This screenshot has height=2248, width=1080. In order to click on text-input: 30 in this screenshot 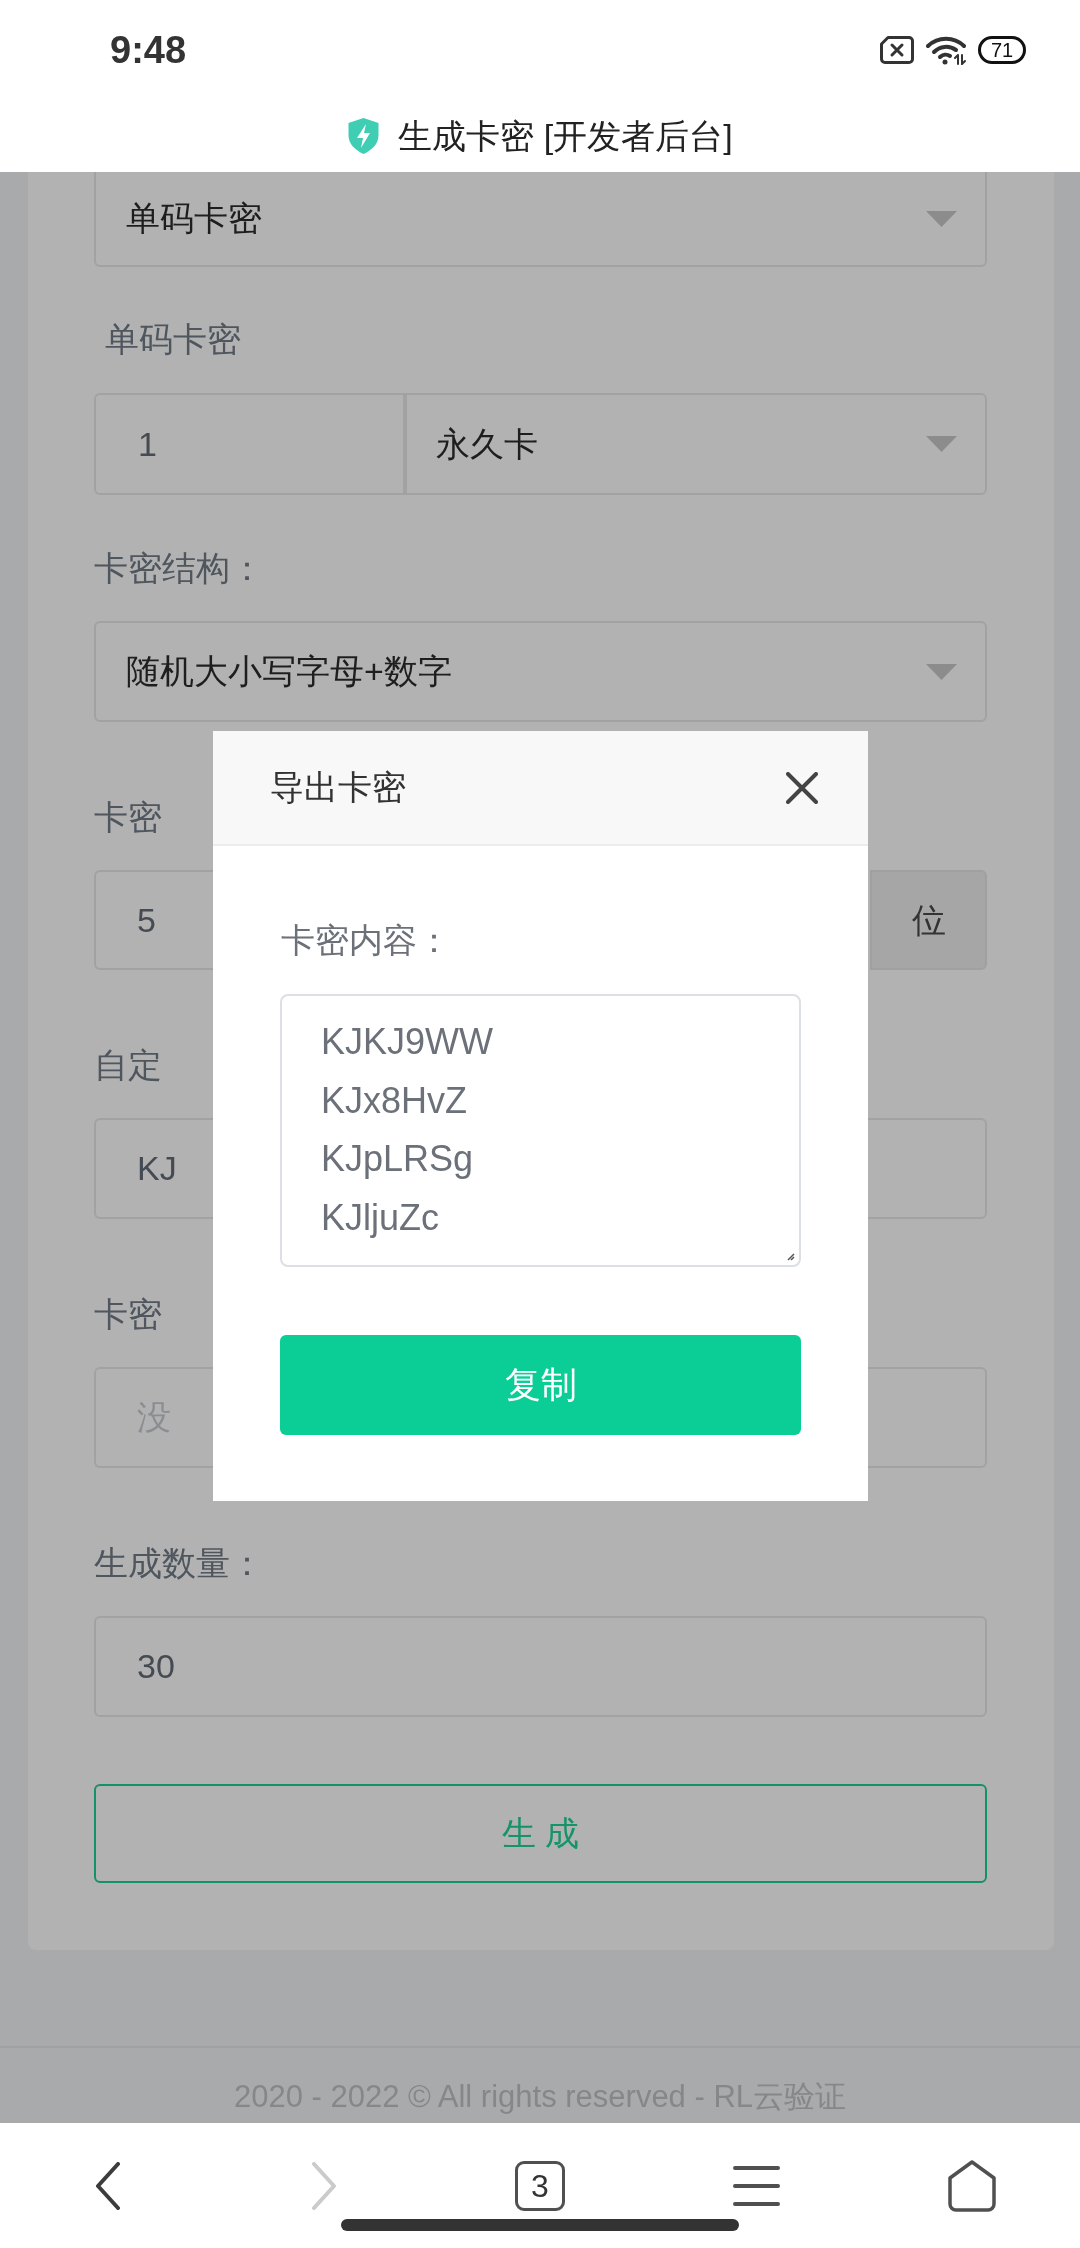, I will do `click(540, 1666)`.